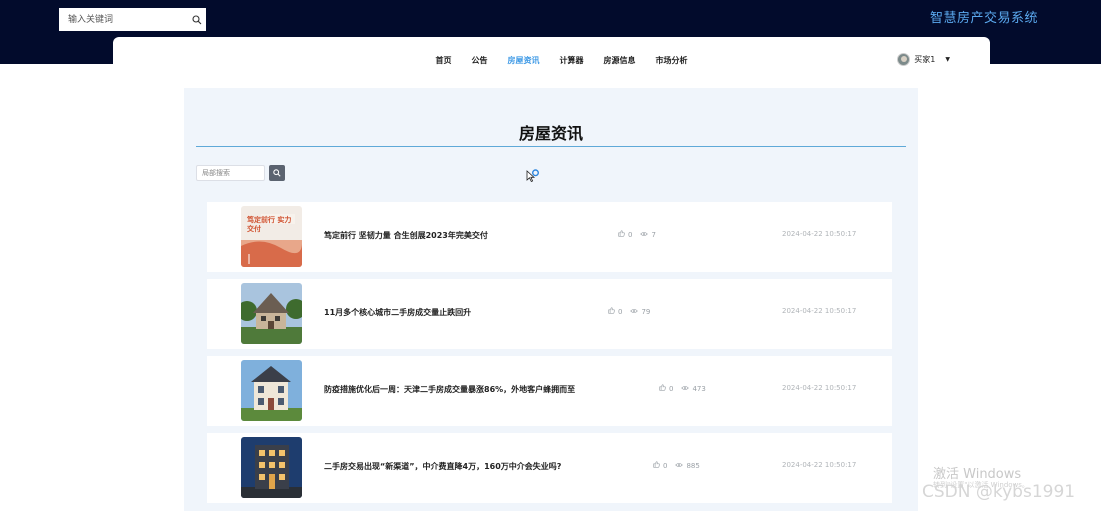 This screenshot has height=511, width=1101. I want to click on nav-item-notice: 公告, so click(480, 60).